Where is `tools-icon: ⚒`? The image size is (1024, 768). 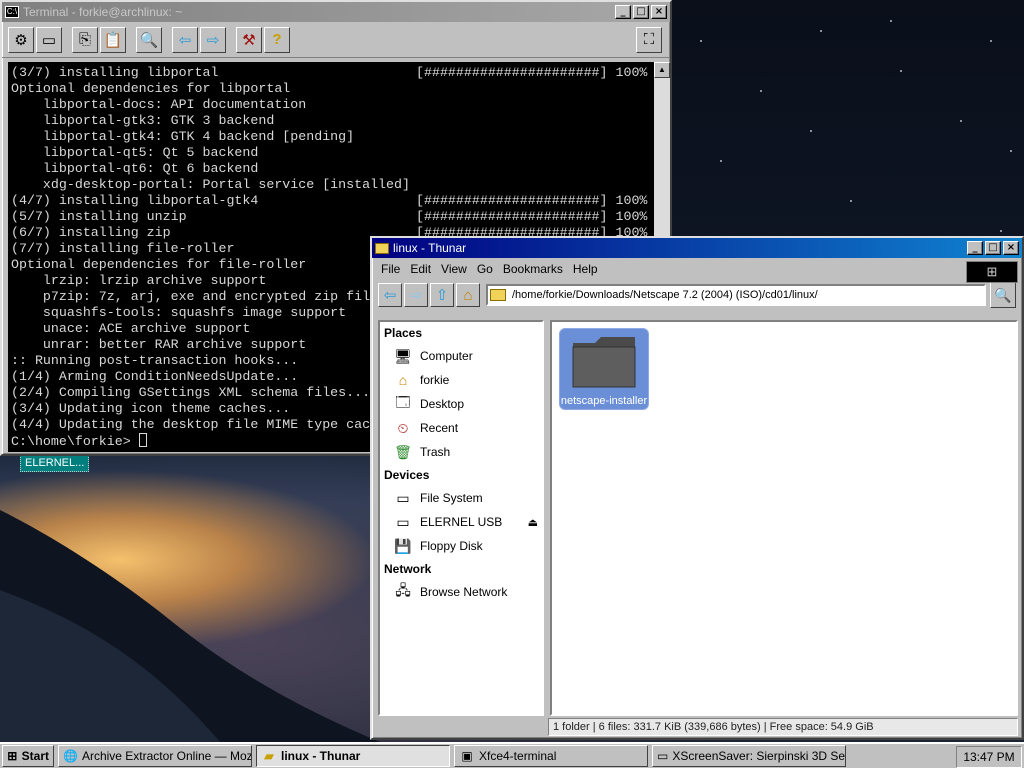
tools-icon: ⚒ is located at coordinates (249, 39).